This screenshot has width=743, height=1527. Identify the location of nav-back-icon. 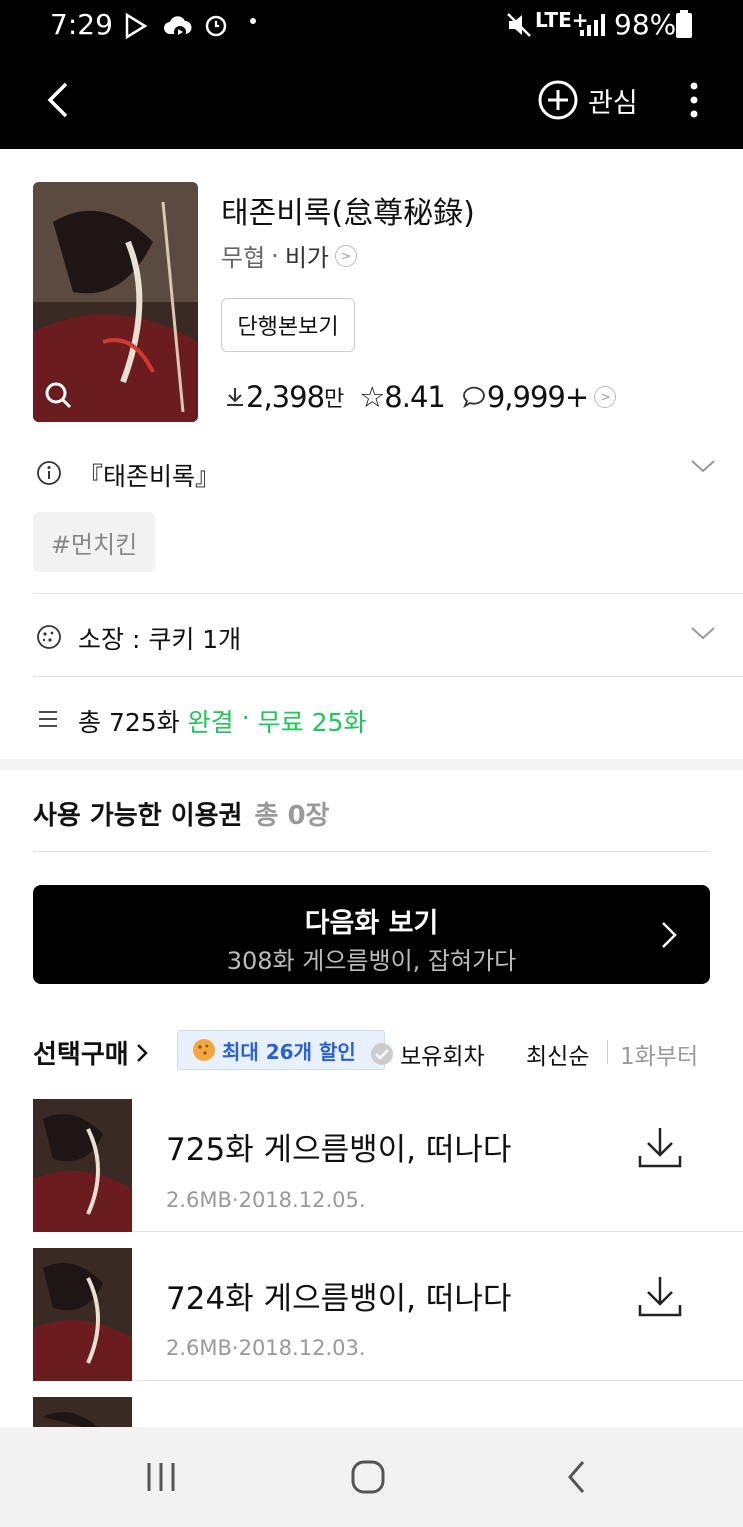
(576, 1477).